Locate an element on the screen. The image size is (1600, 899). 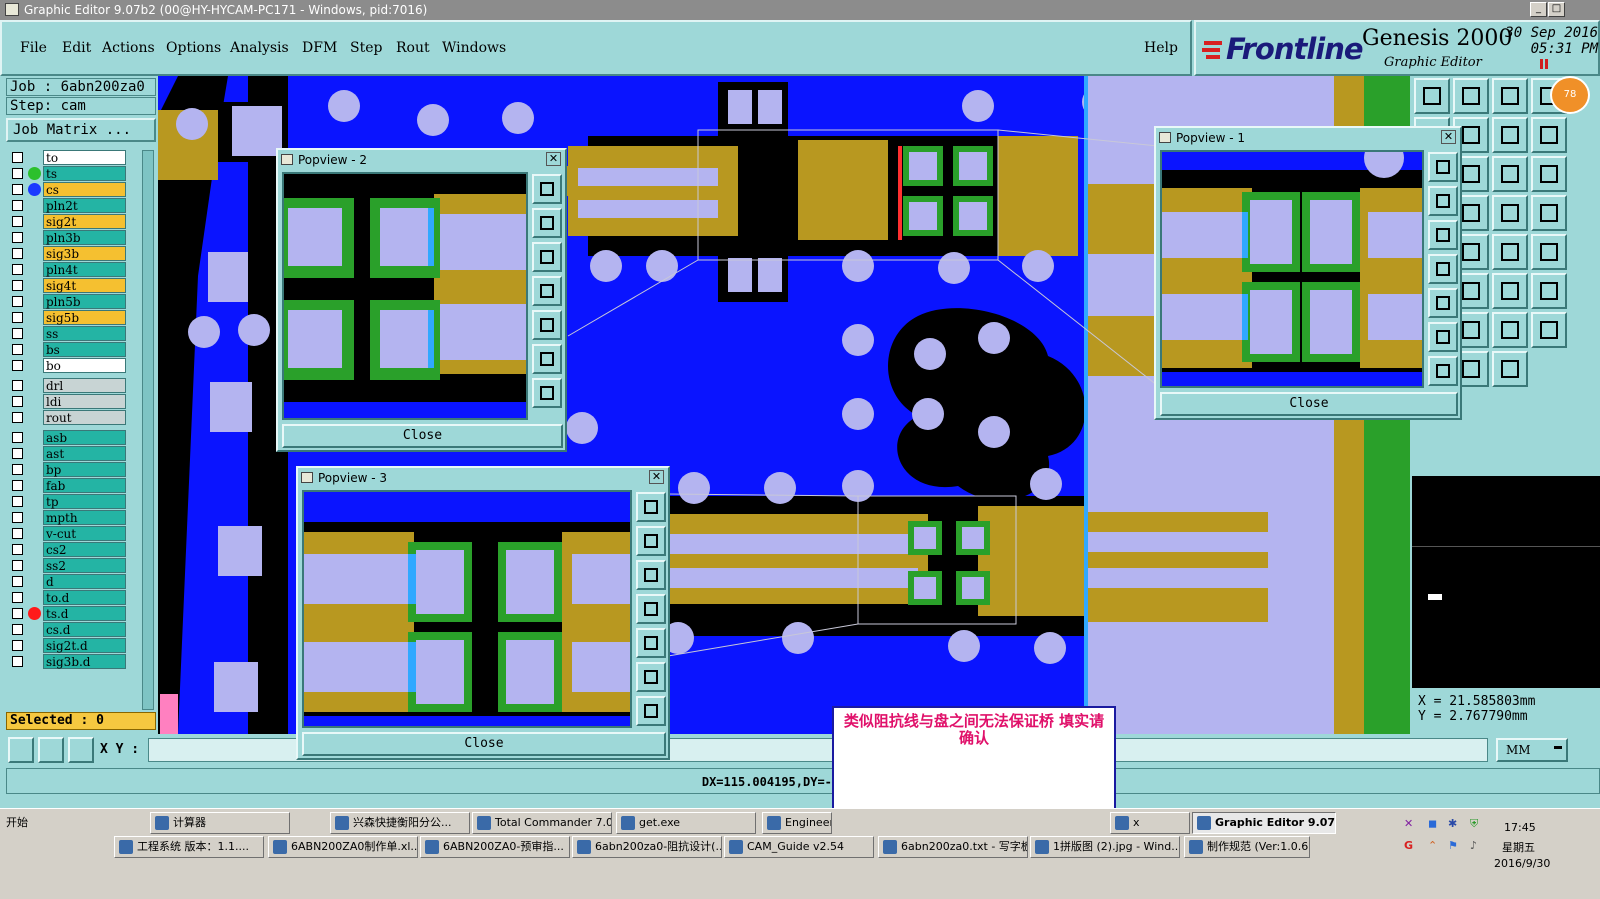
menu-help: Help is located at coordinates (1161, 48).